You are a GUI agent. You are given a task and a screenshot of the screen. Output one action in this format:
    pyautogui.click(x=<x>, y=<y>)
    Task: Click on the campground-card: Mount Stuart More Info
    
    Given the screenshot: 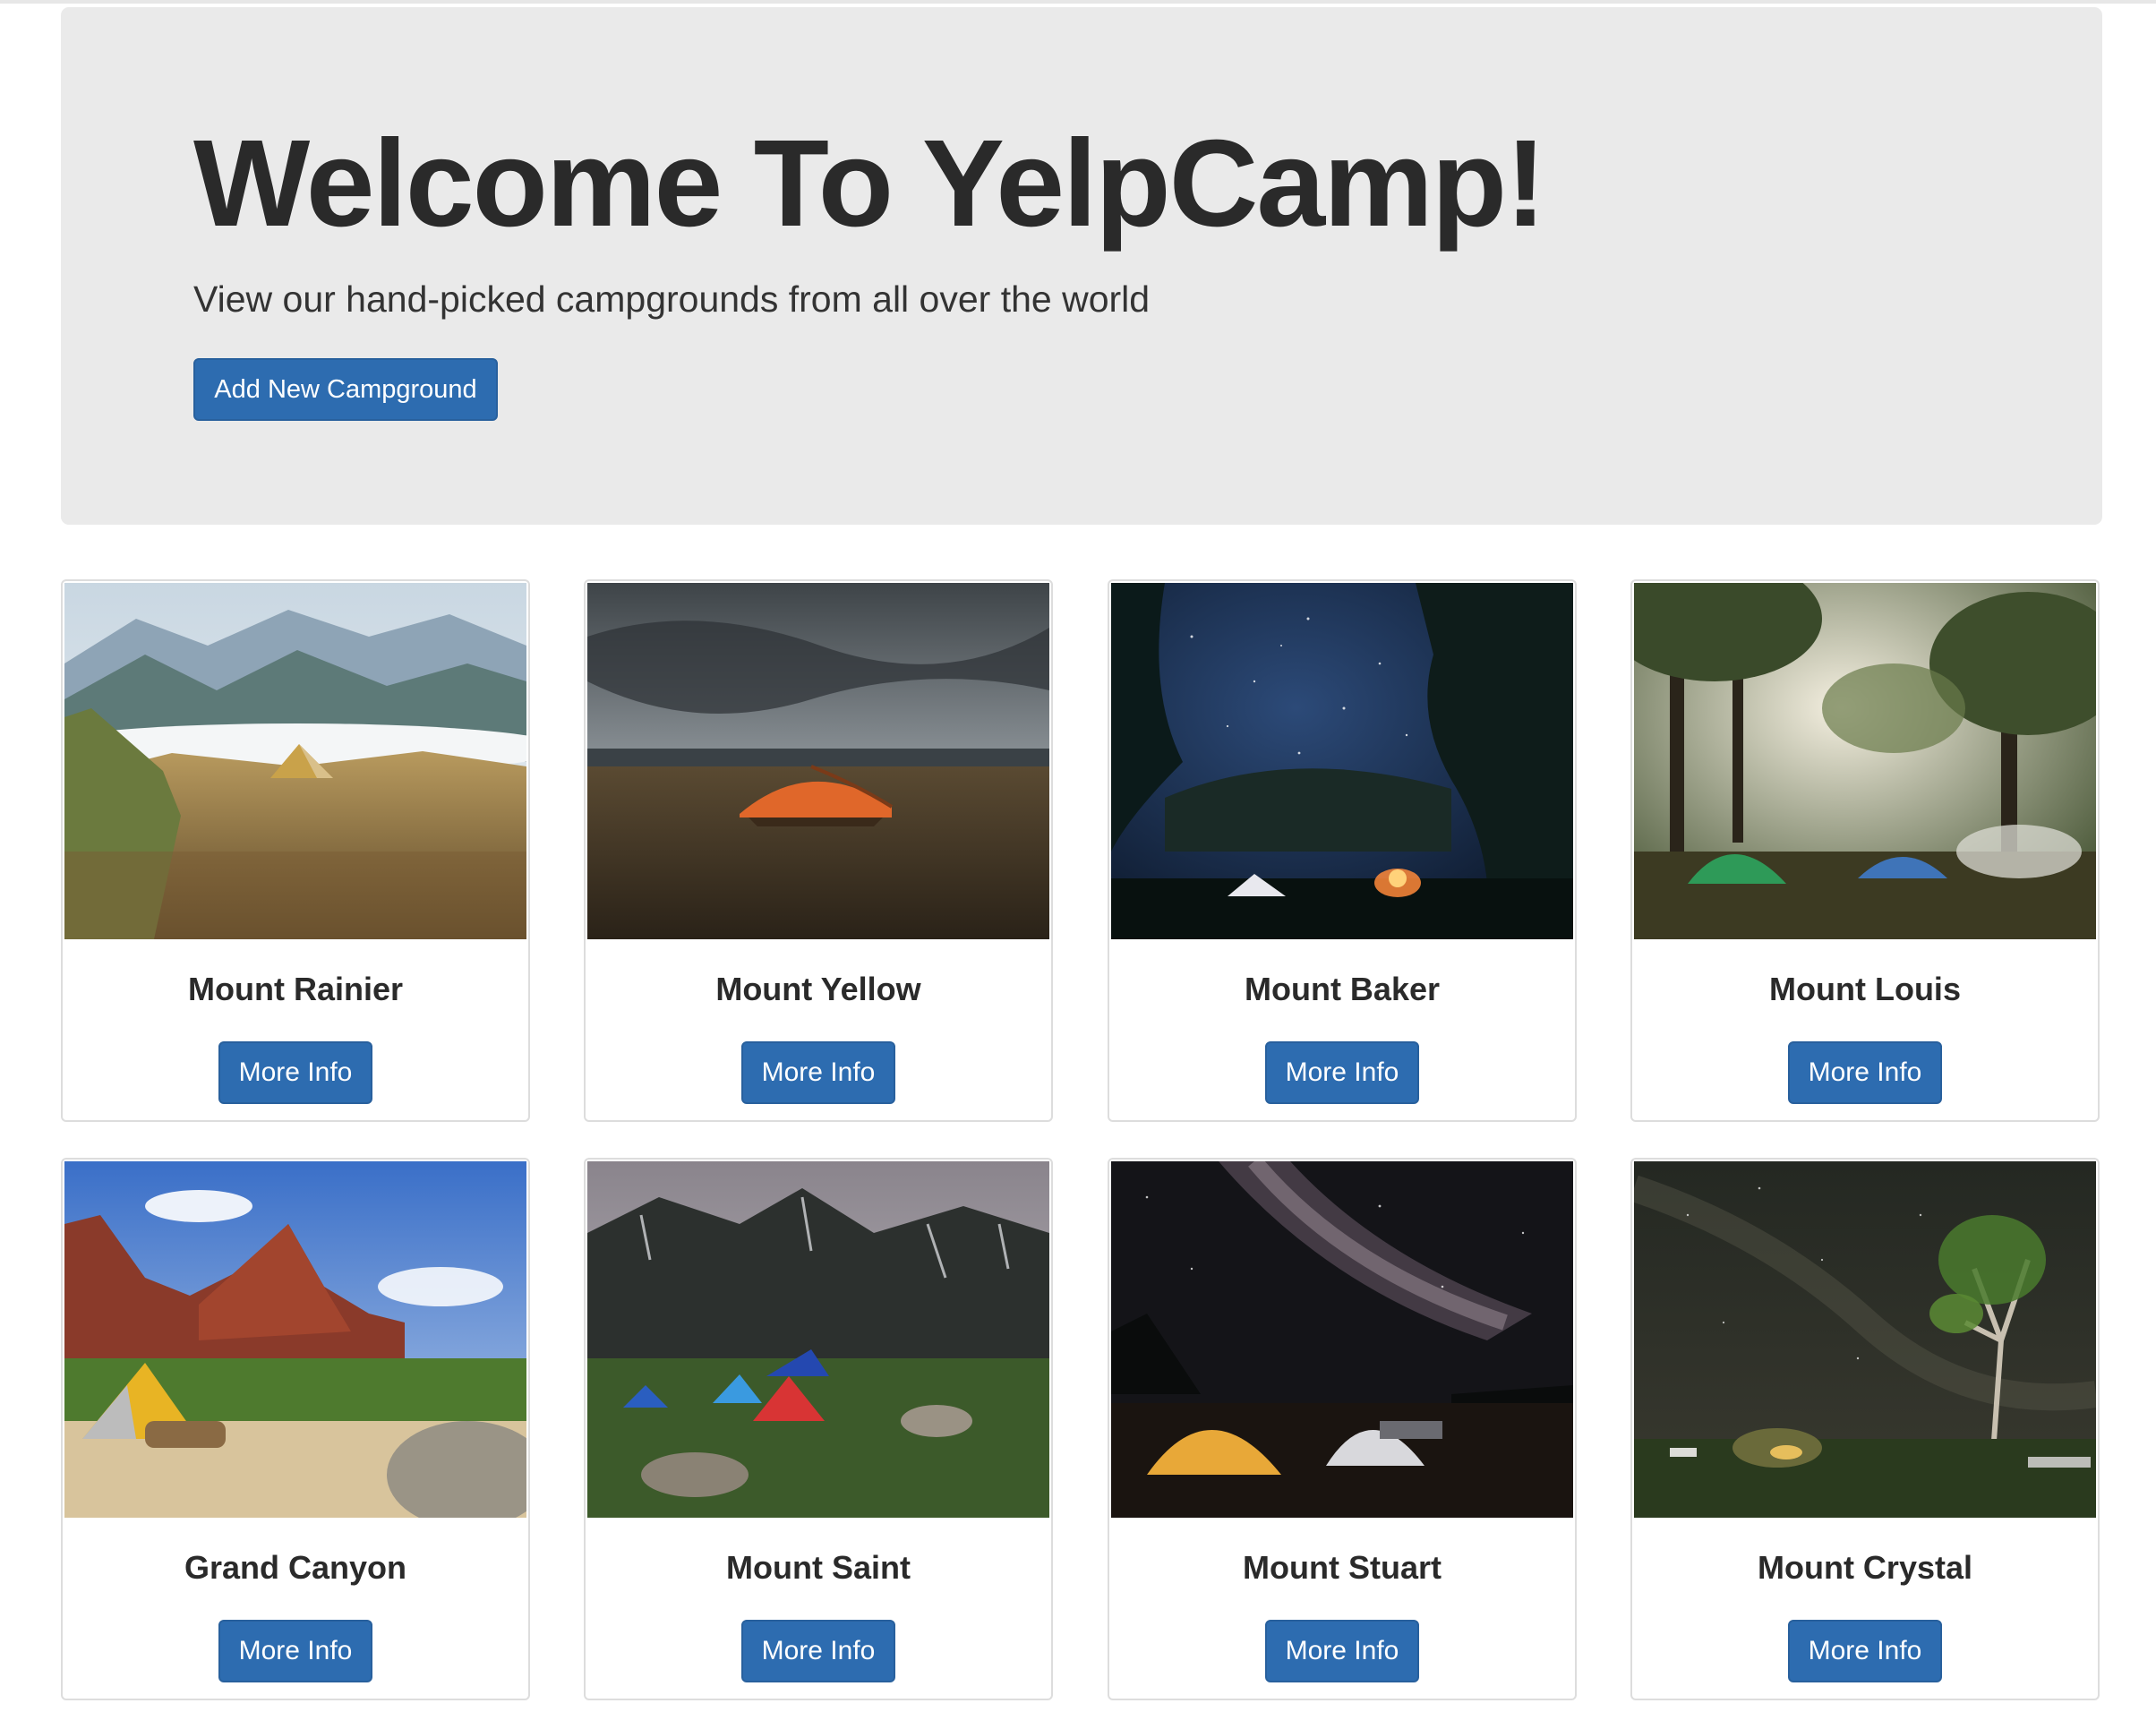 What is the action you would take?
    pyautogui.click(x=1342, y=1429)
    